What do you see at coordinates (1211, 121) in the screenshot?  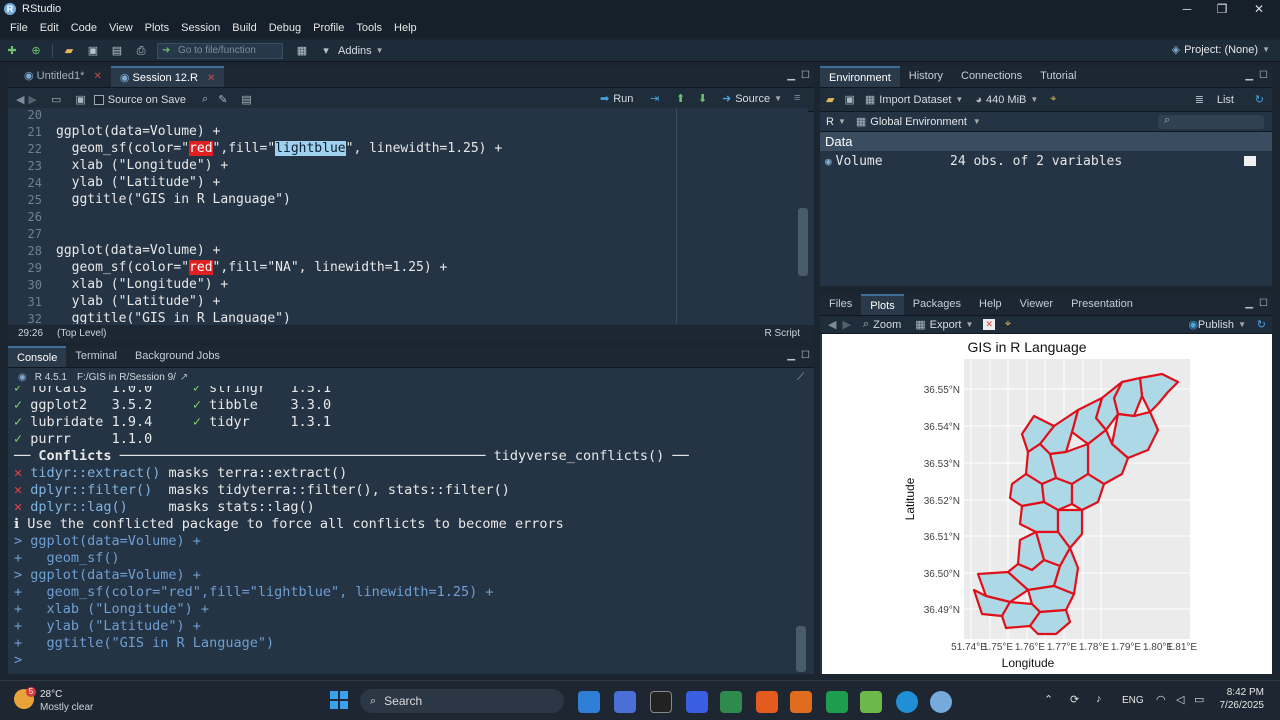 I see `environment-search-input: ⌕` at bounding box center [1211, 121].